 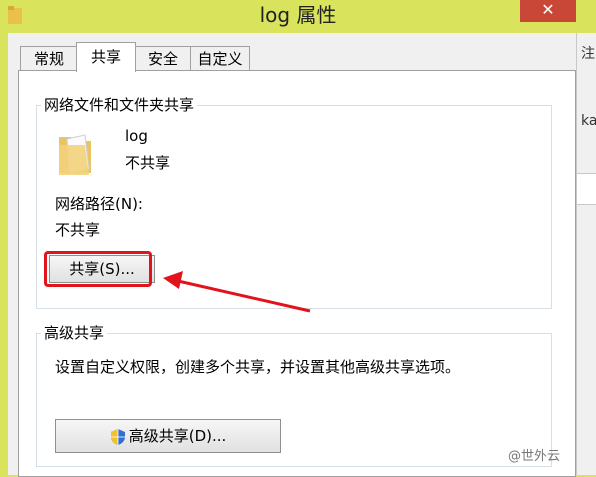 I want to click on red-arrow-annotation, so click(x=237, y=292).